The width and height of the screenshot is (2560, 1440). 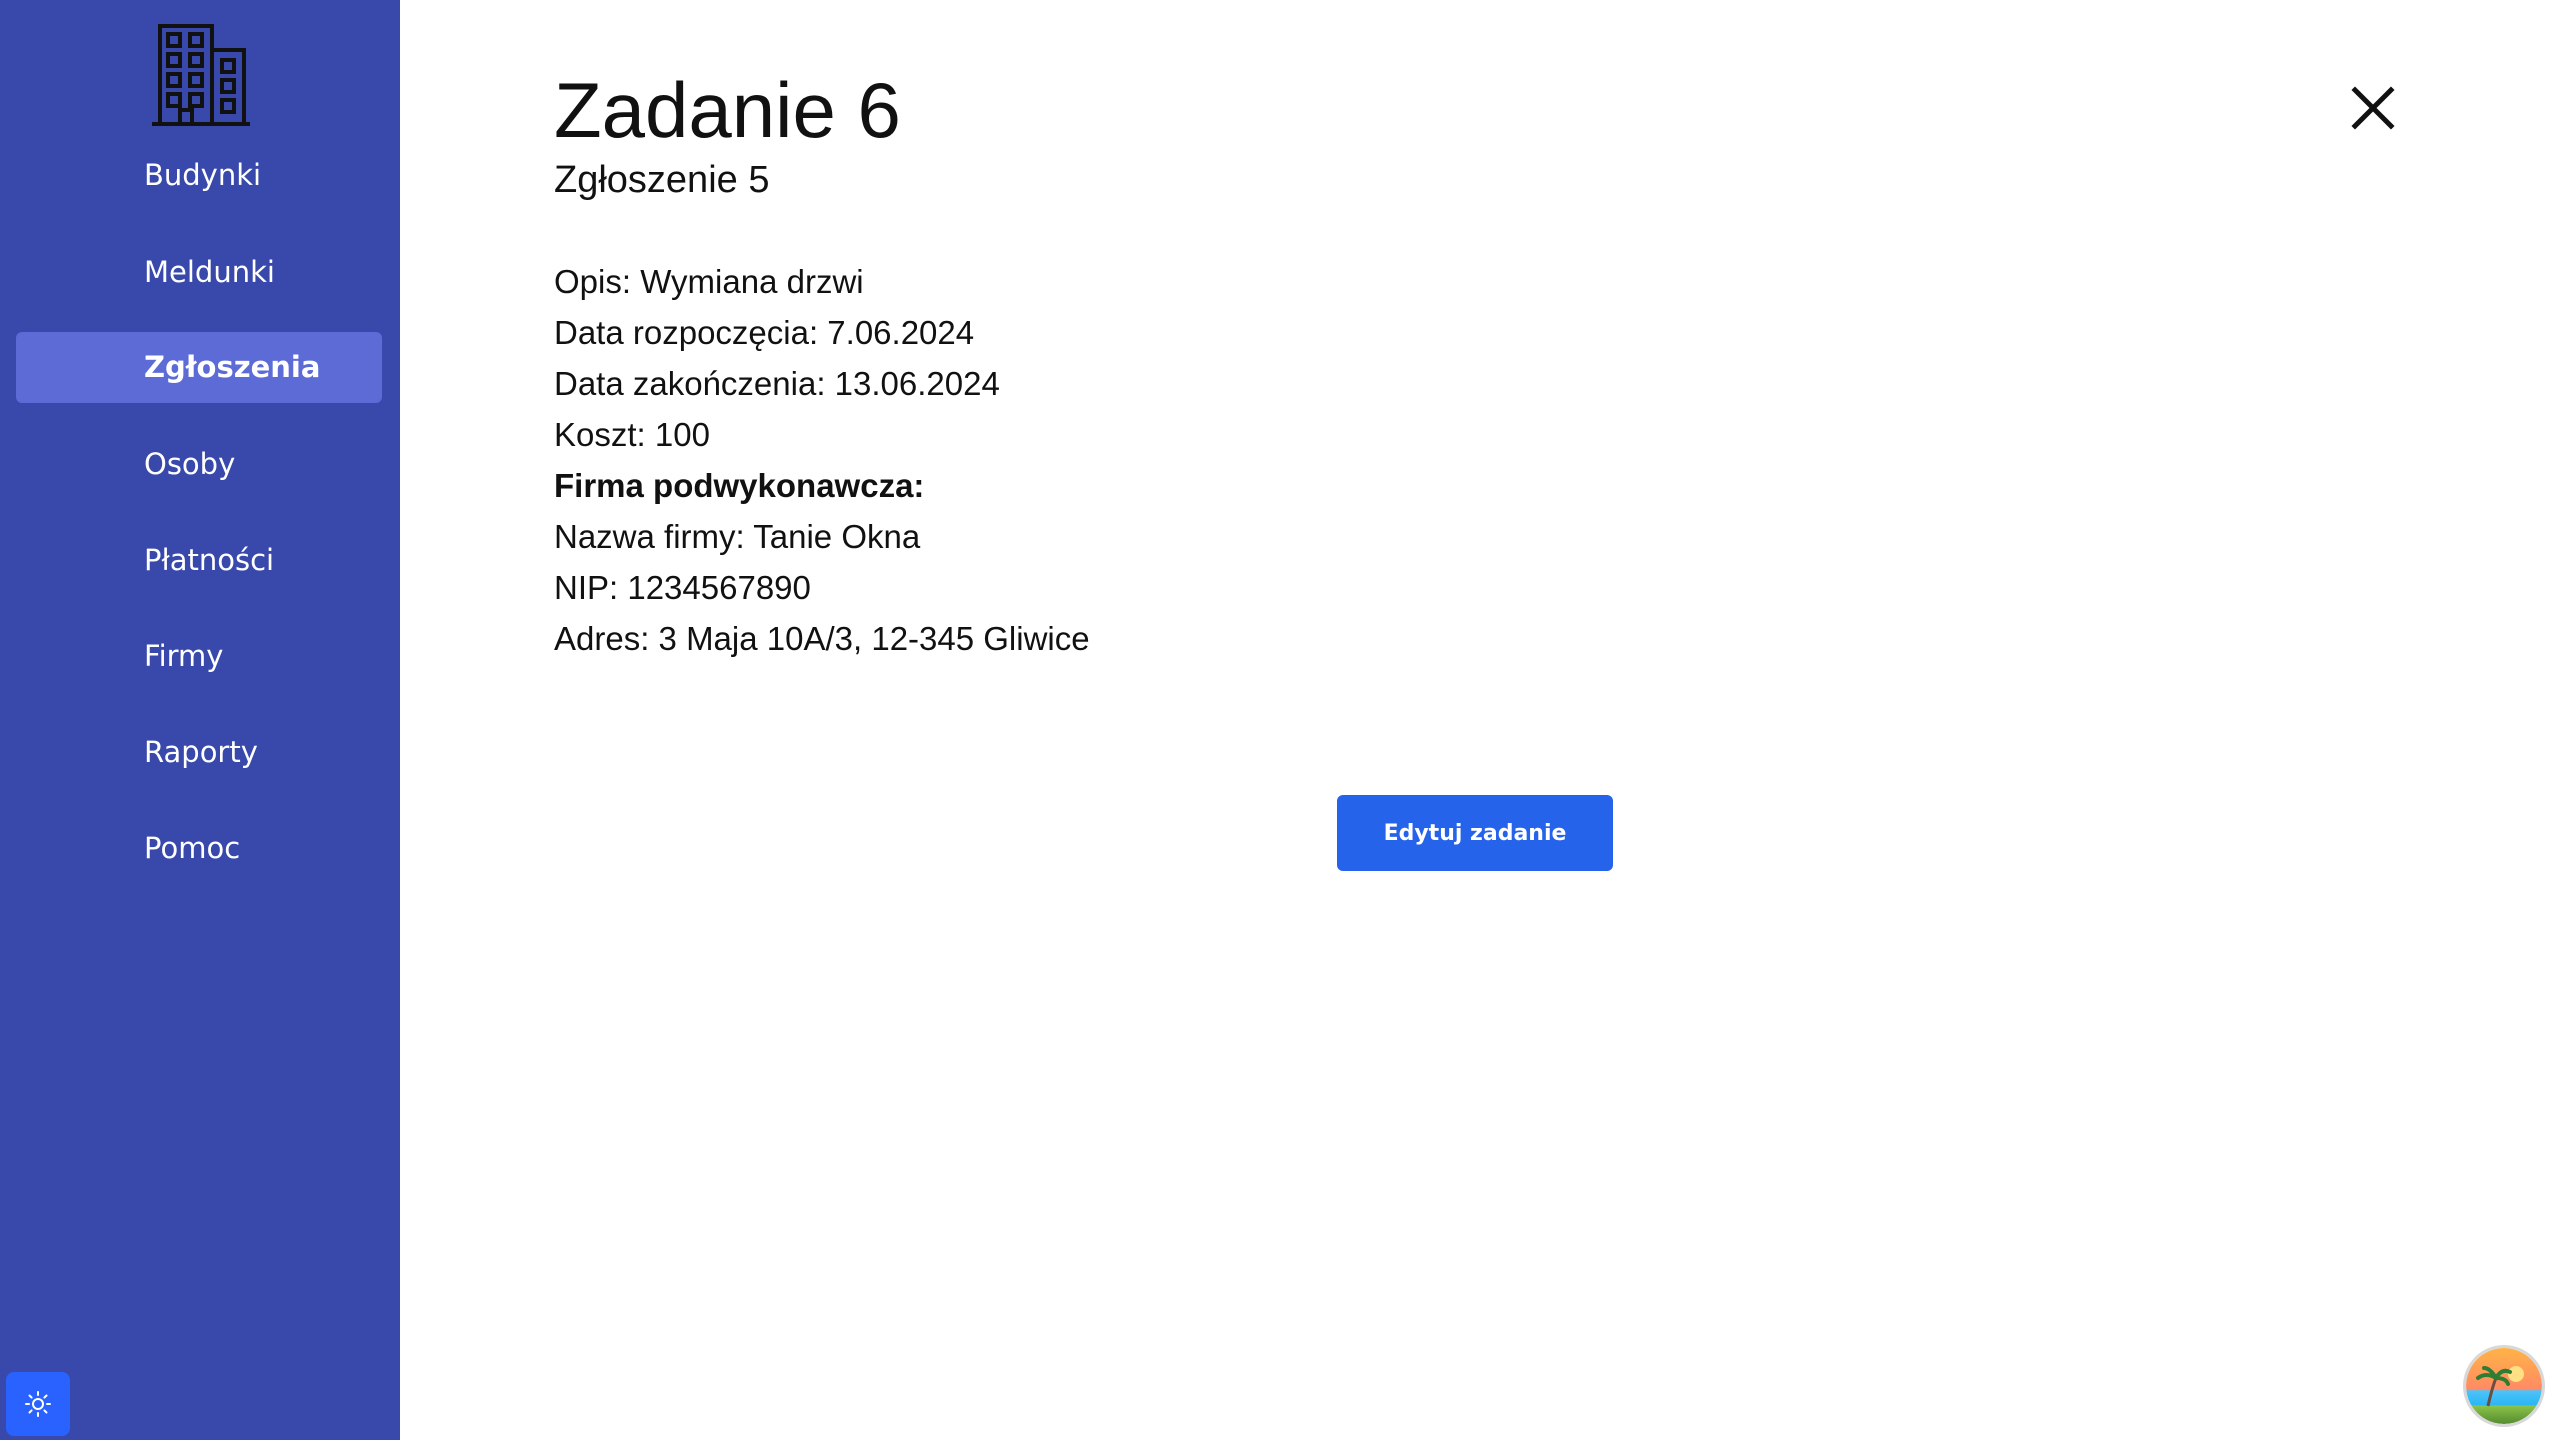 What do you see at coordinates (199, 752) in the screenshot?
I see `sidebar-item-raporty: Raporty` at bounding box center [199, 752].